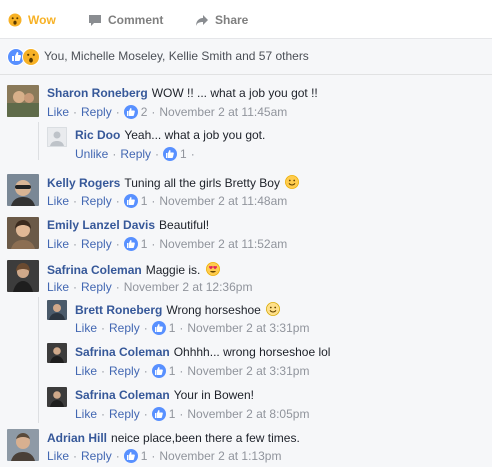  I want to click on comment-author: Ric Doo, so click(97, 135).